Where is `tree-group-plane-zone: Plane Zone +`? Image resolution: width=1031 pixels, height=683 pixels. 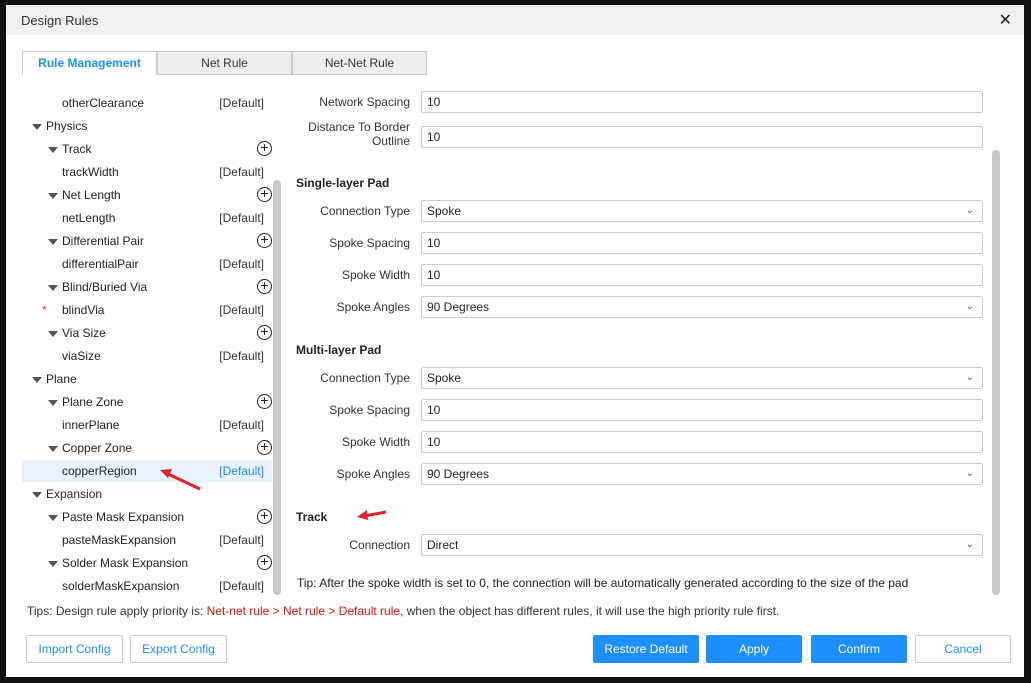
tree-group-plane-zone: Plane Zone + is located at coordinates (147, 402).